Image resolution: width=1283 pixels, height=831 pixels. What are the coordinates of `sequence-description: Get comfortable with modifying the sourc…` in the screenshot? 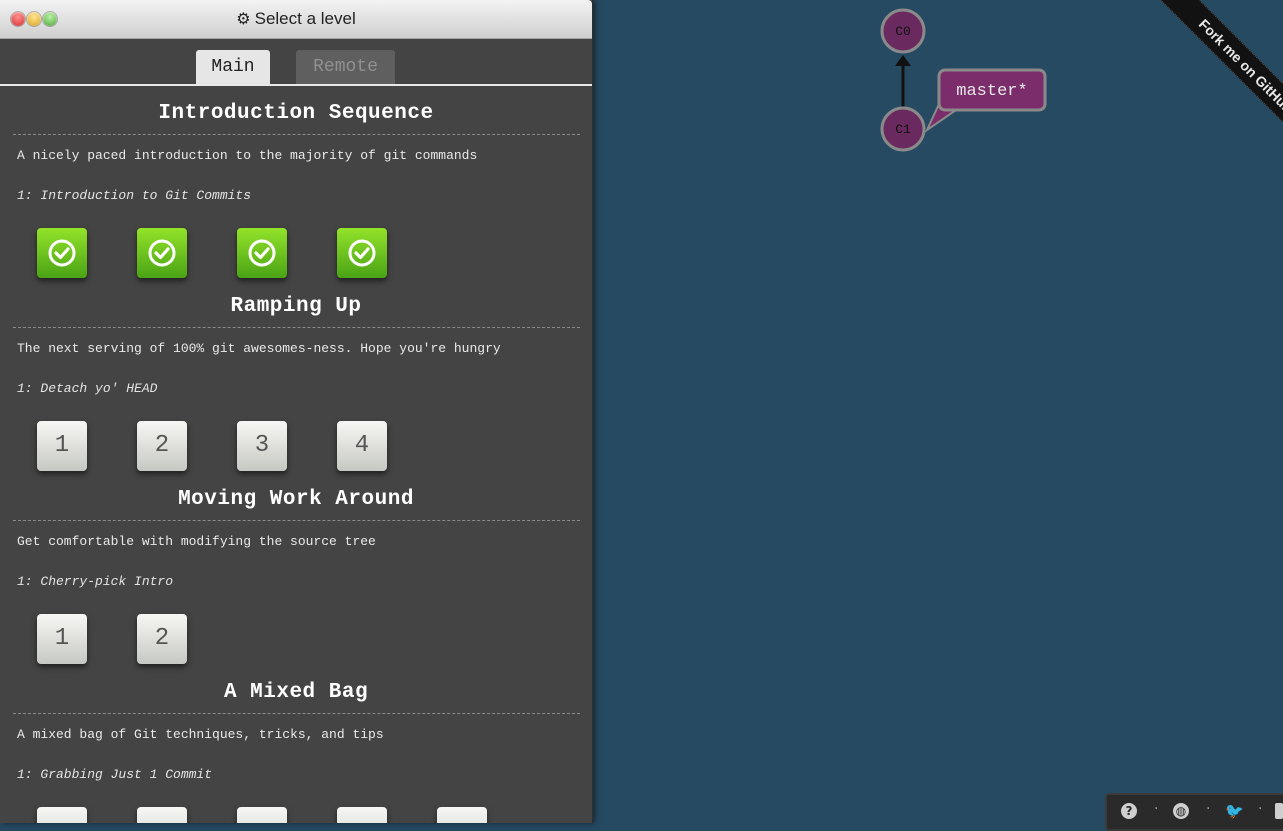 It's located at (196, 541).